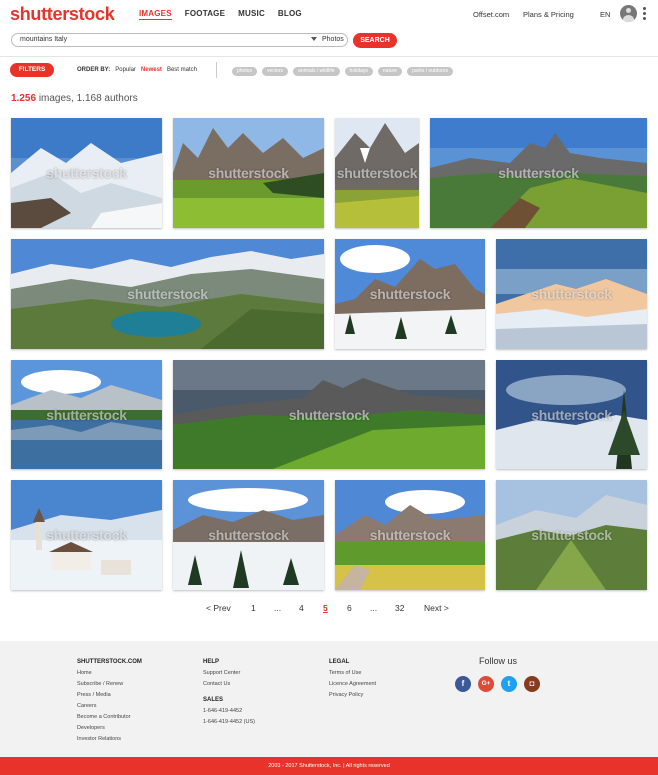 The width and height of the screenshot is (658, 775). What do you see at coordinates (548, 14) in the screenshot?
I see `plans-pricing-link: Plans & Pricing` at bounding box center [548, 14].